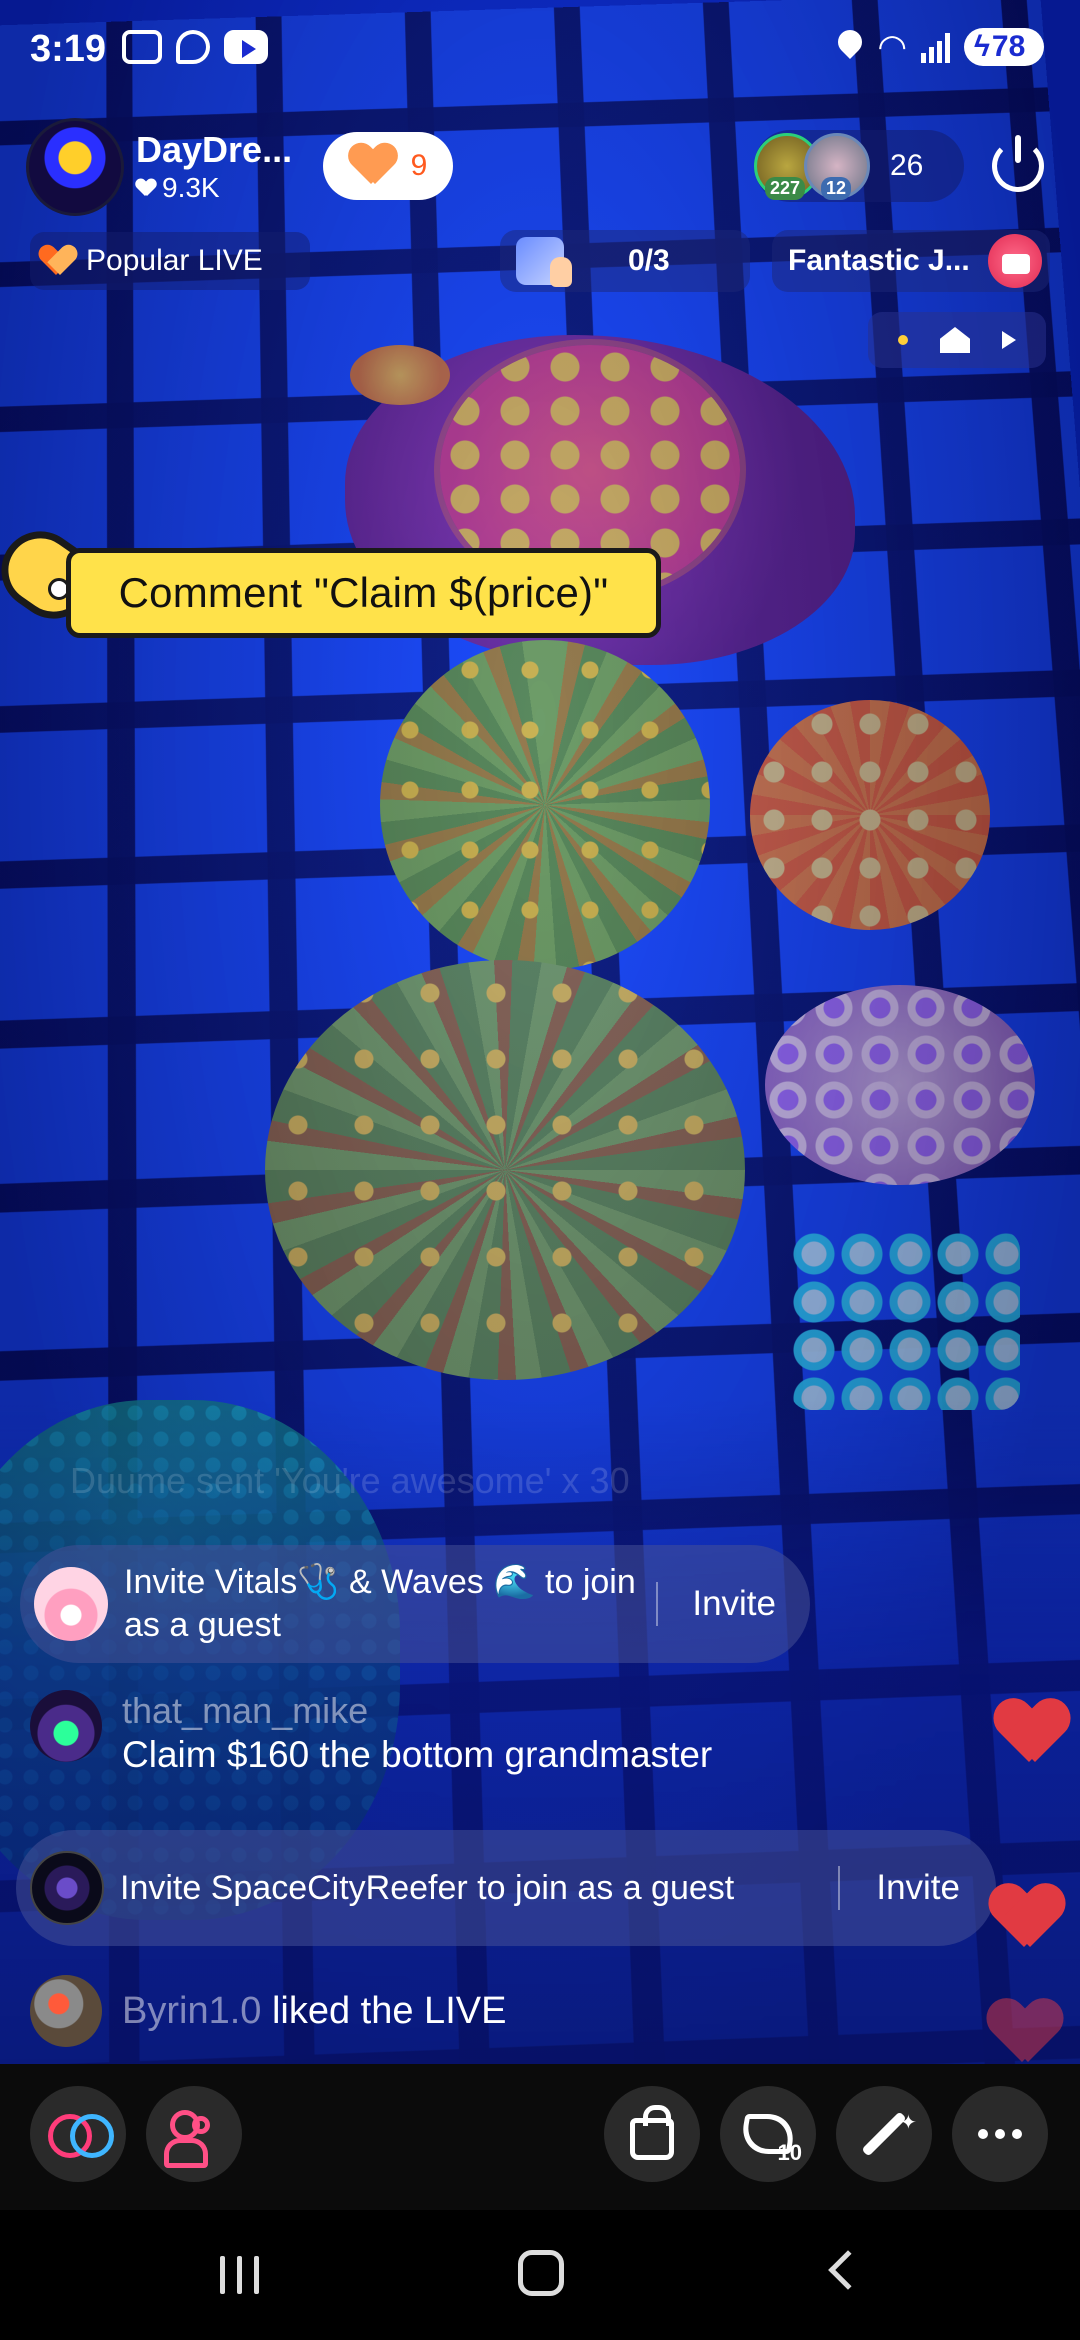 The height and width of the screenshot is (2340, 1080). I want to click on link-icon, so click(81, 2136).